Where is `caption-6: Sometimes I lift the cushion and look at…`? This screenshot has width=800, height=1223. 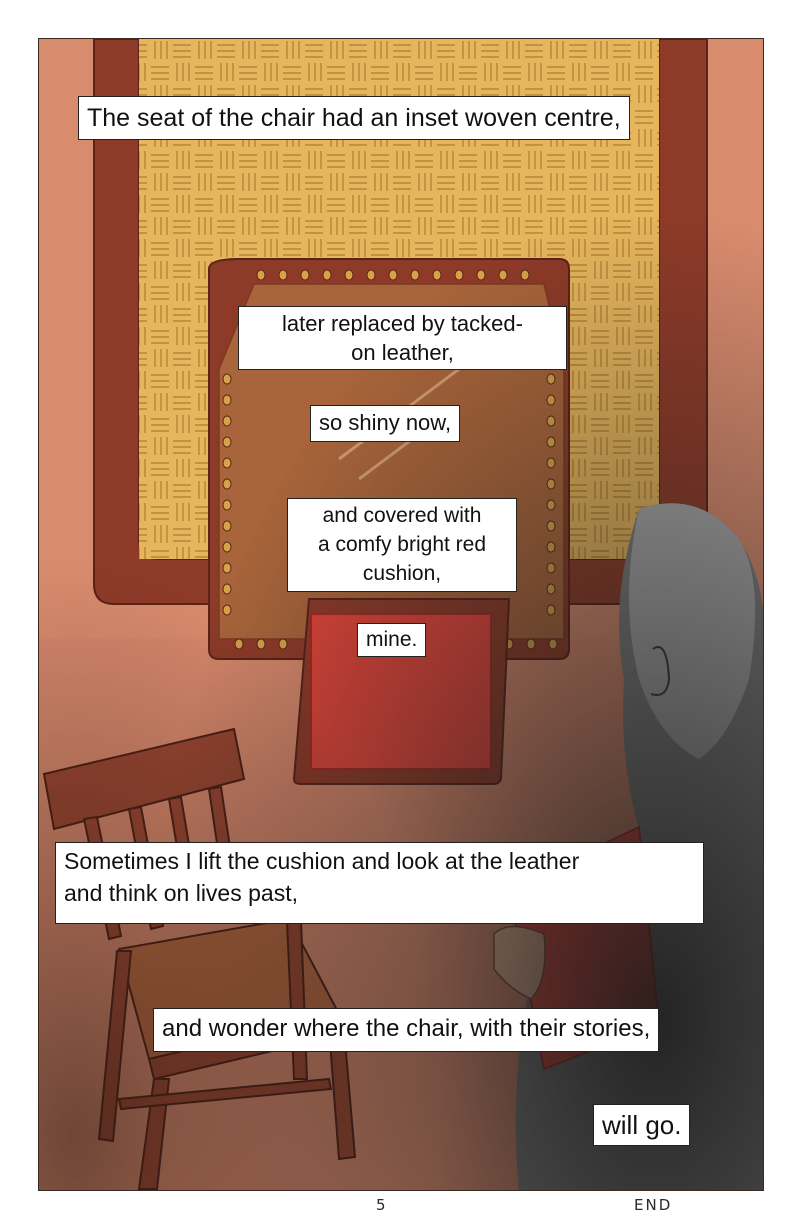
caption-6: Sometimes I lift the cushion and look at… is located at coordinates (379, 883).